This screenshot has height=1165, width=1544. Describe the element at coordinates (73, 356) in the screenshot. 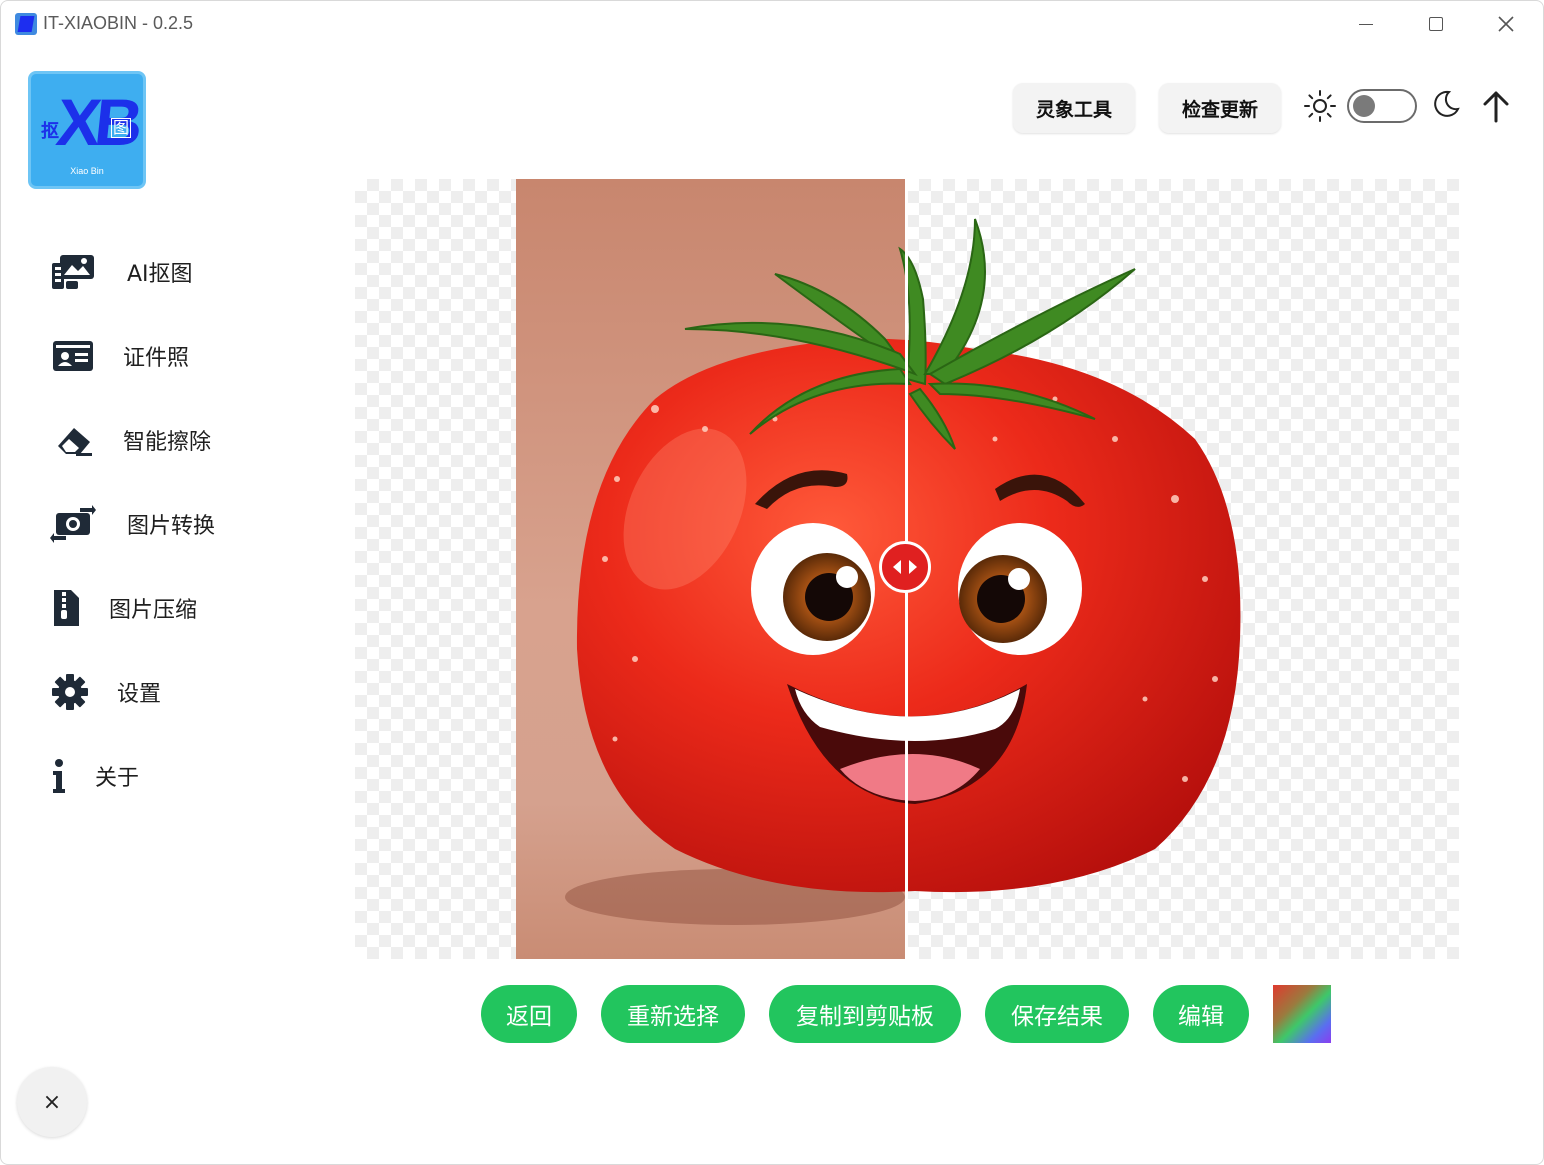

I see `id-card-icon` at that location.